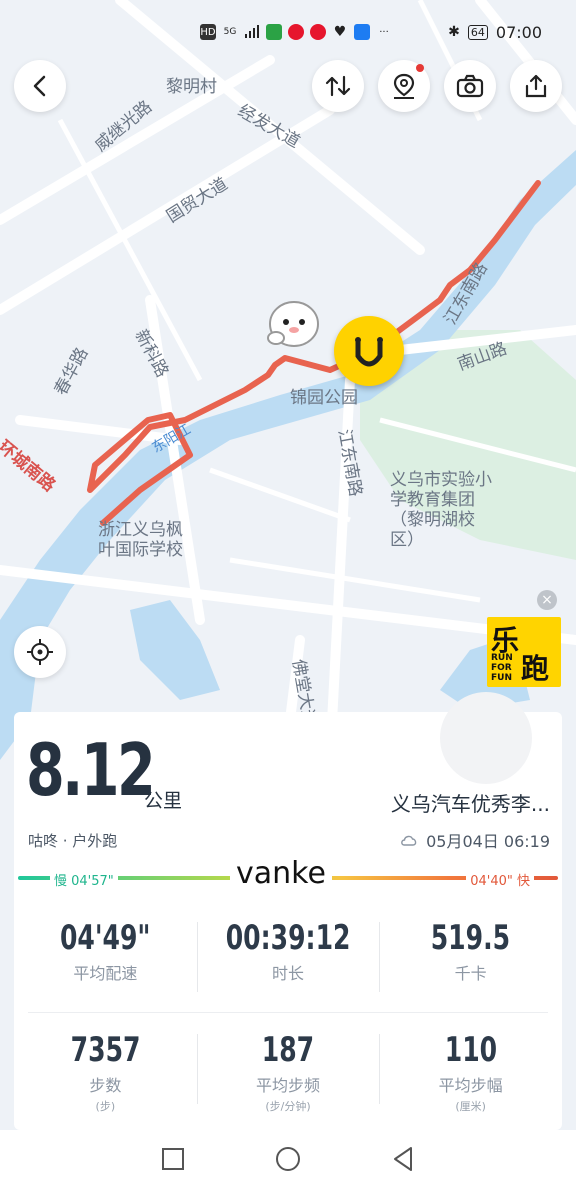 The image size is (576, 1188). Describe the element at coordinates (470, 1050) in the screenshot. I see `stat-value: 110` at that location.